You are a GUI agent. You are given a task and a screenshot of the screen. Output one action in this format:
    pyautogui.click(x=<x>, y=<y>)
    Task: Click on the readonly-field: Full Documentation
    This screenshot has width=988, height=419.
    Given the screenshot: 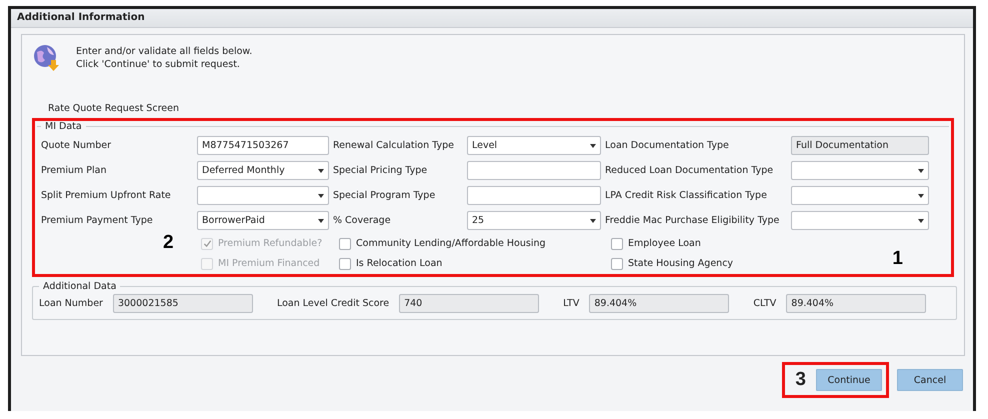 What is the action you would take?
    pyautogui.click(x=860, y=145)
    